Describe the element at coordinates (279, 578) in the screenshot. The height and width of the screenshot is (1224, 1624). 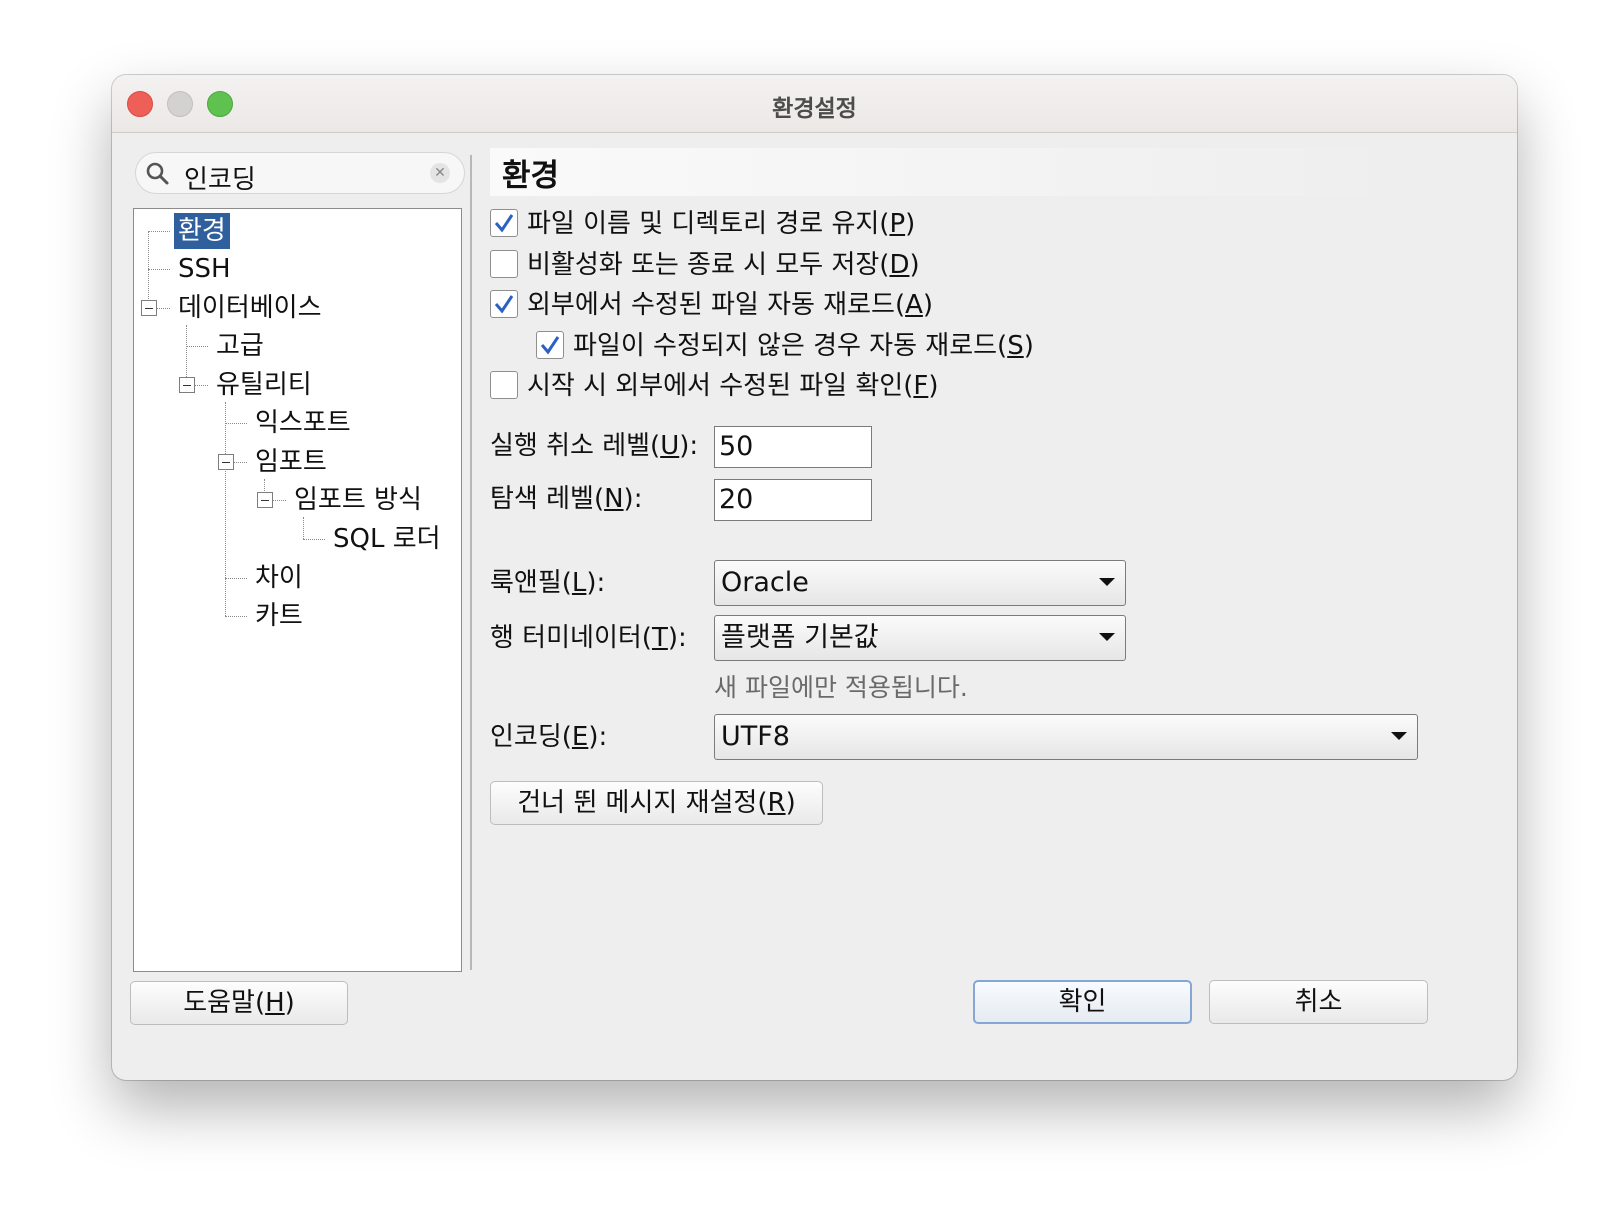
I see `tree-item-diff: 차이` at that location.